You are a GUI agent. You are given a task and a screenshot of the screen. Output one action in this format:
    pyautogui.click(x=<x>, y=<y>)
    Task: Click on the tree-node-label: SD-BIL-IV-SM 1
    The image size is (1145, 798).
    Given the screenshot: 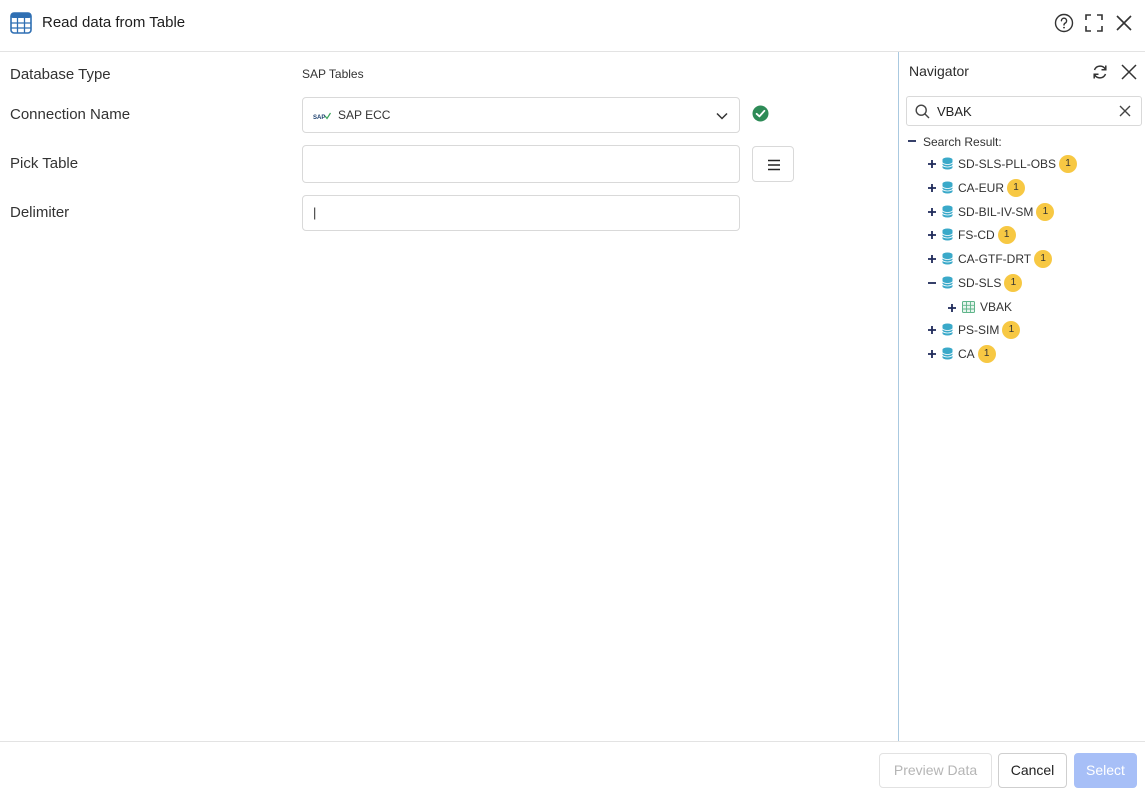 What is the action you would take?
    pyautogui.click(x=1006, y=212)
    